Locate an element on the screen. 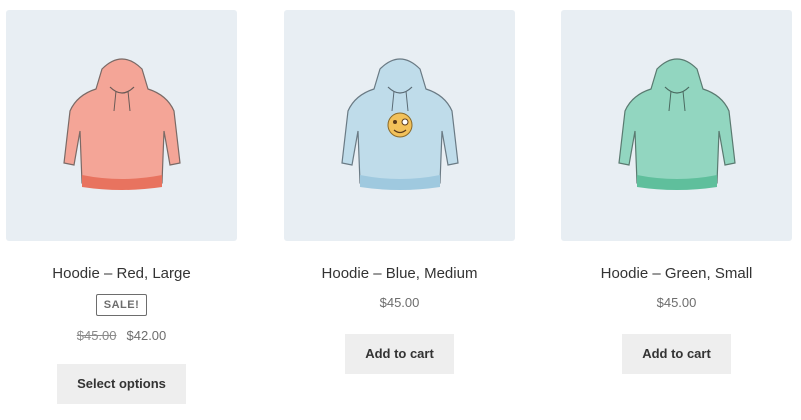 This screenshot has height=420, width=801. product-title: Hoodie – Red, Large is located at coordinates (121, 274).